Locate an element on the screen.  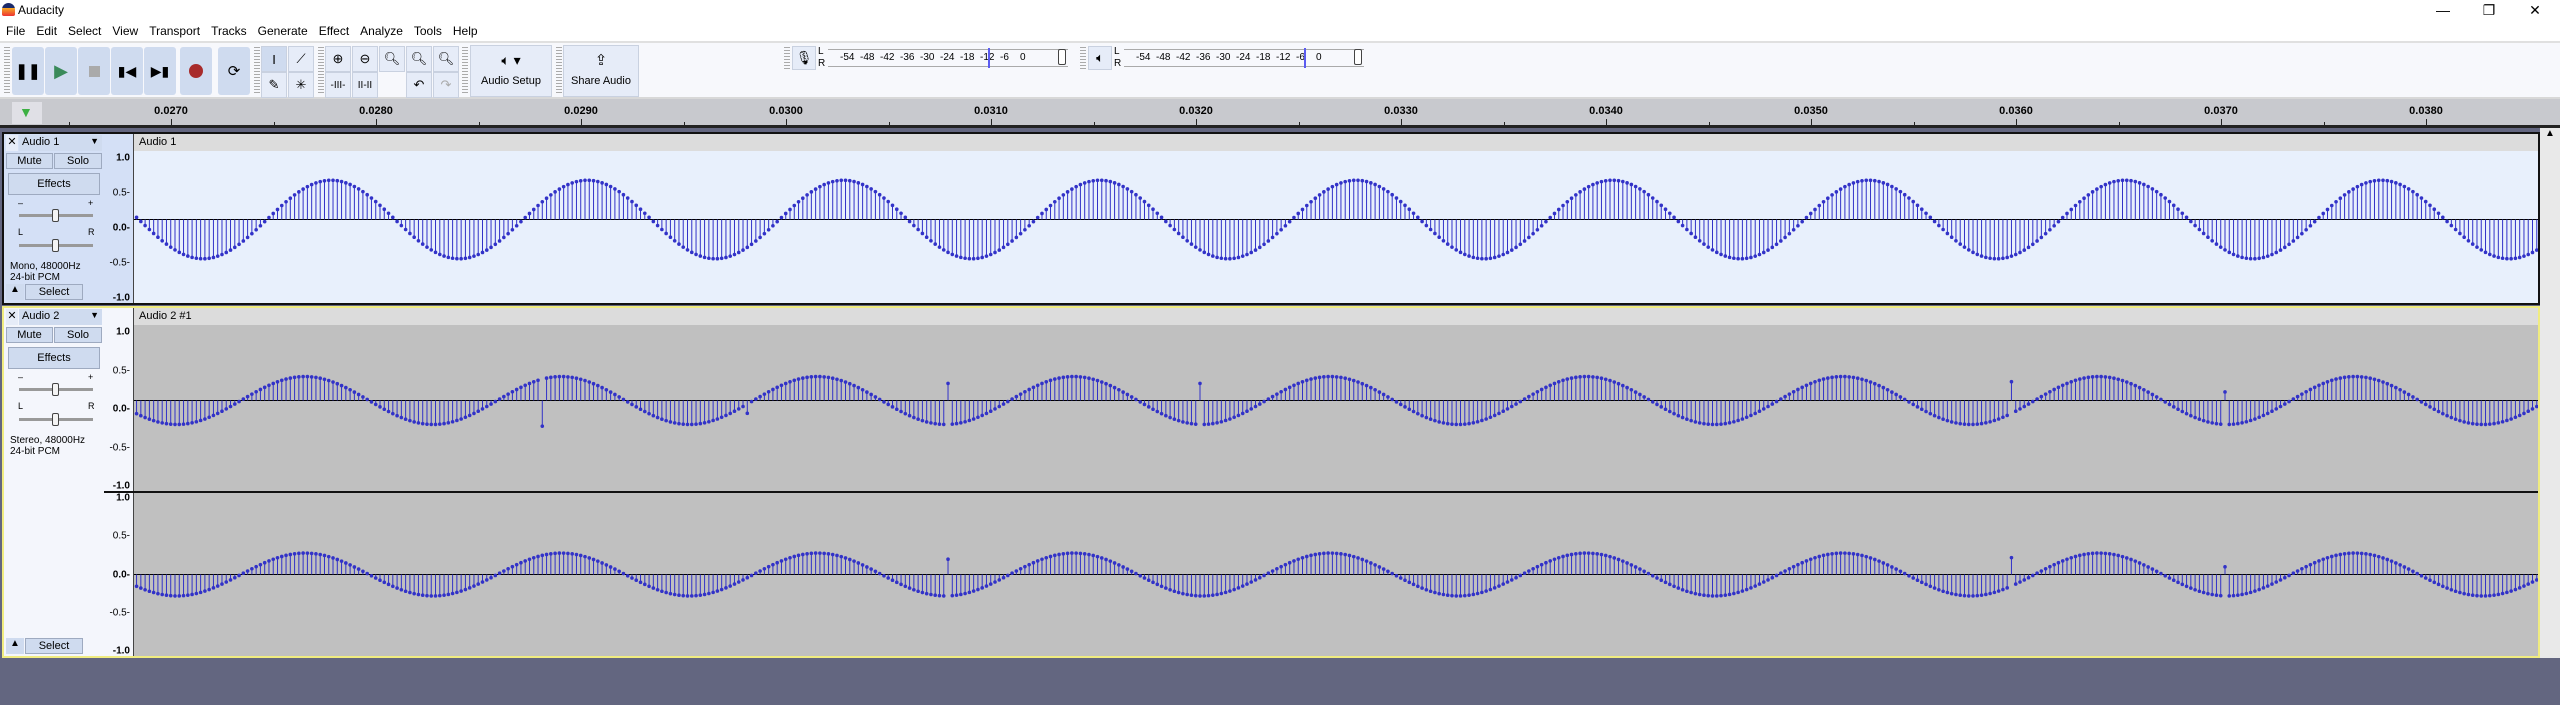
audio-setup-grip is located at coordinates (465, 71).